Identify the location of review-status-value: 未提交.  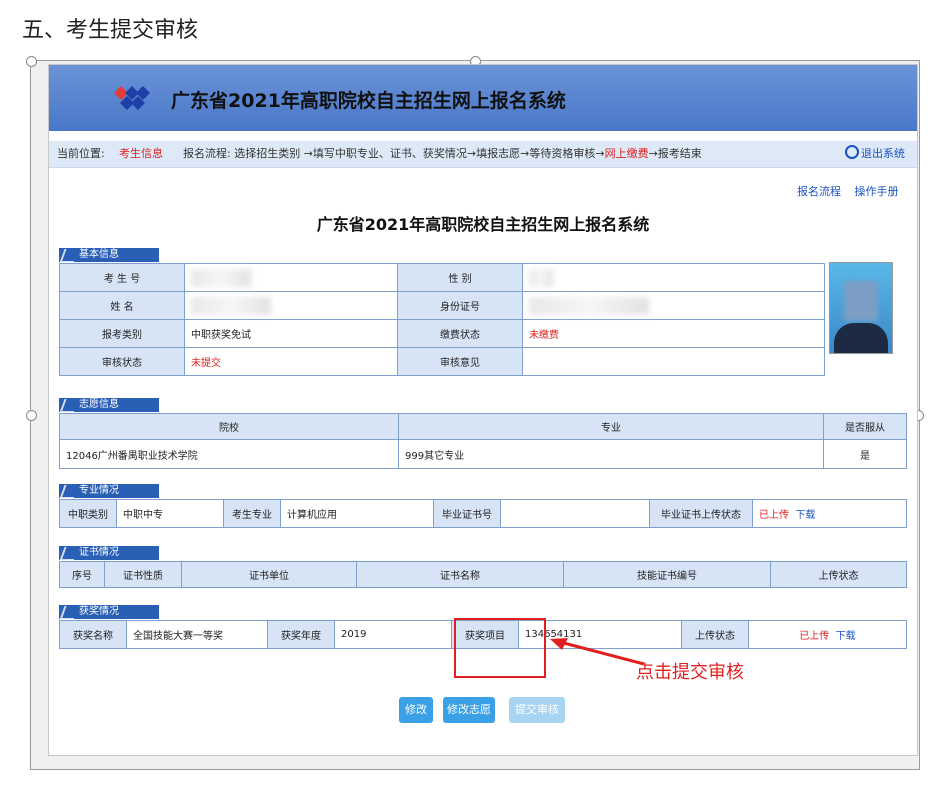
(291, 361).